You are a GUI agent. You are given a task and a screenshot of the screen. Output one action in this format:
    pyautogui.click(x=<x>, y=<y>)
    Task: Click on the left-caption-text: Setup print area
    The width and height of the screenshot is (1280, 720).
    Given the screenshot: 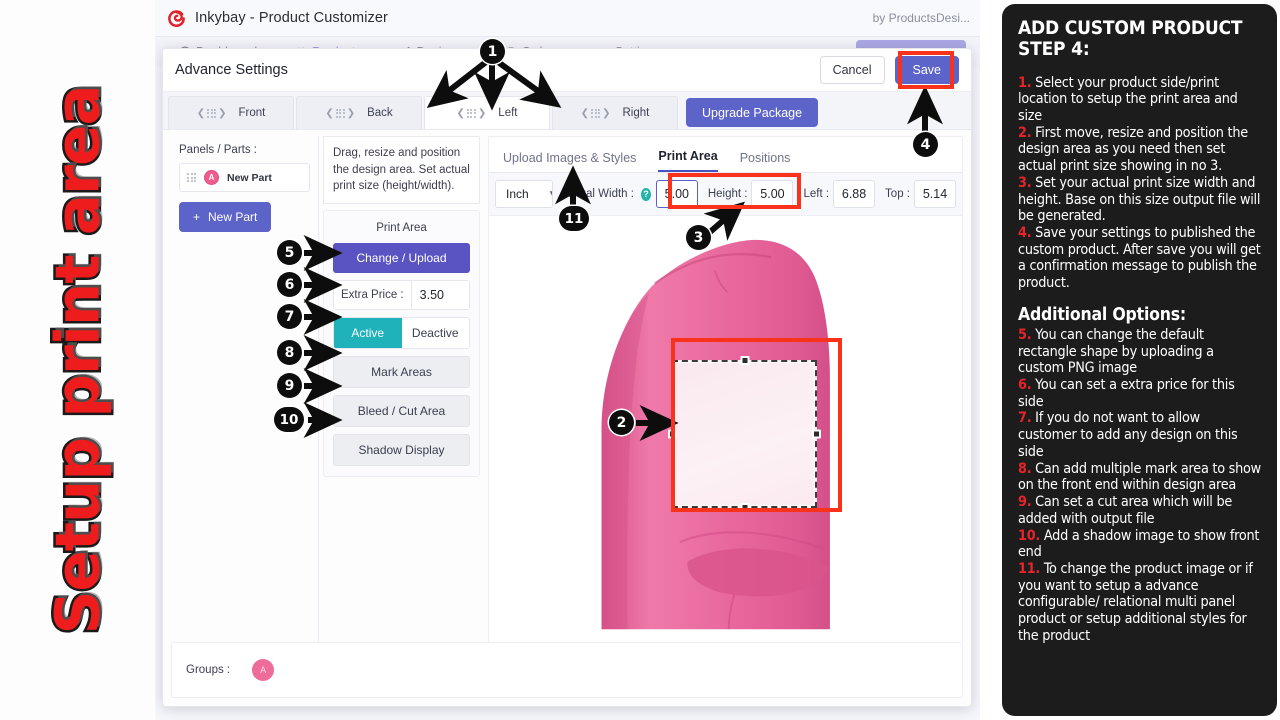 What is the action you would take?
    pyautogui.click(x=78, y=360)
    